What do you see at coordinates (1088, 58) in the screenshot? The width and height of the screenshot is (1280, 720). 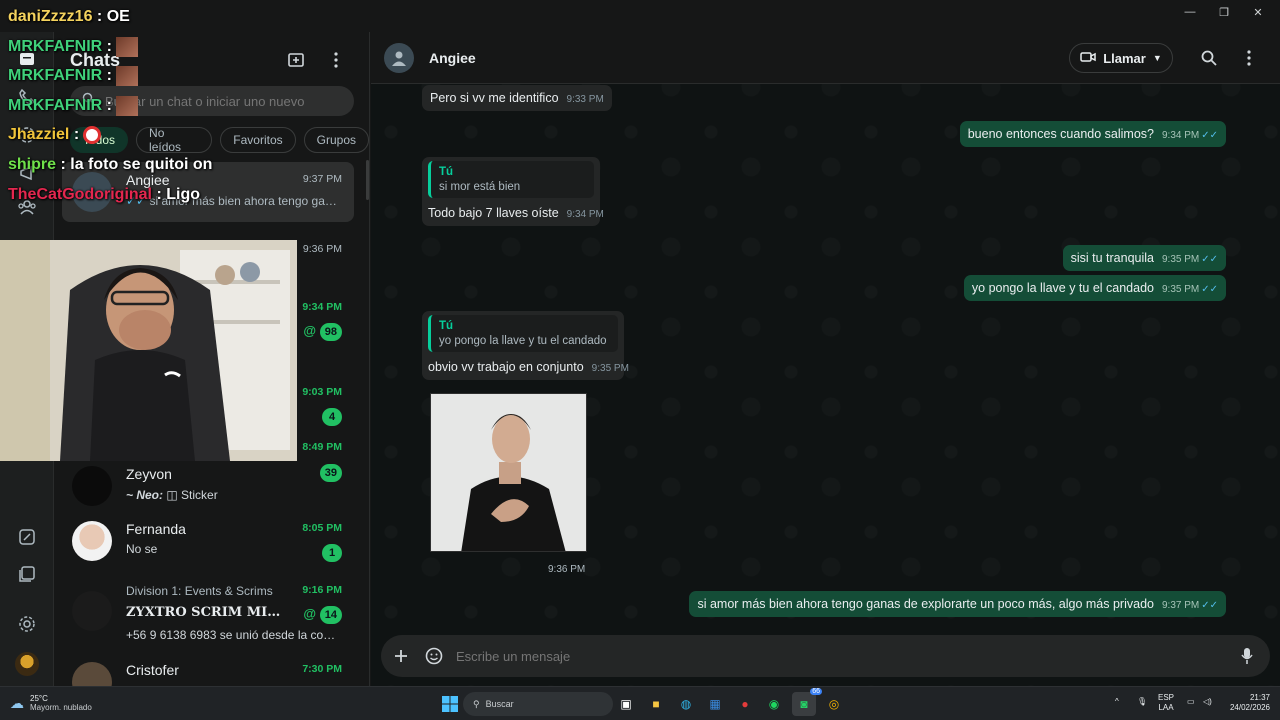 I see `video-call-icon` at bounding box center [1088, 58].